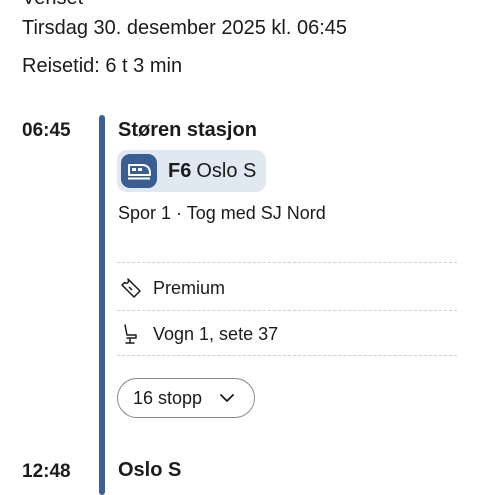  What do you see at coordinates (139, 171) in the screenshot?
I see `train-icon` at bounding box center [139, 171].